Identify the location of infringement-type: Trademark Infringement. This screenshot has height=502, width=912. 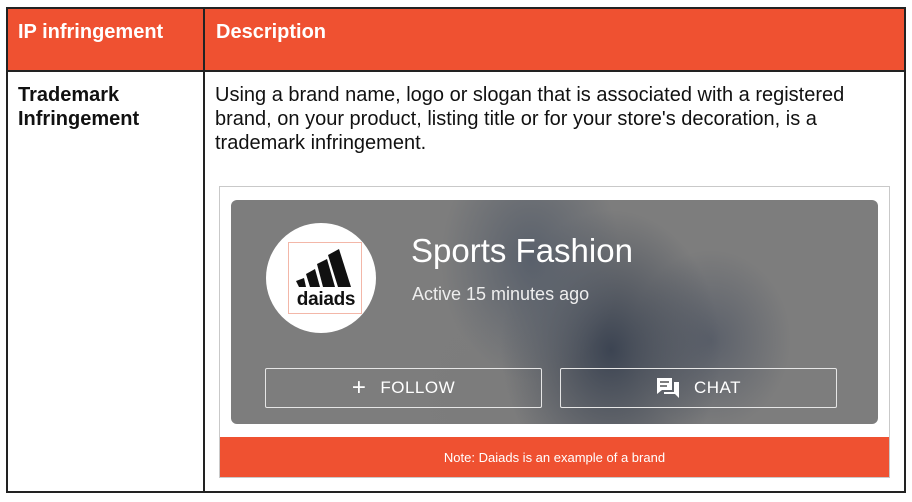
(79, 107).